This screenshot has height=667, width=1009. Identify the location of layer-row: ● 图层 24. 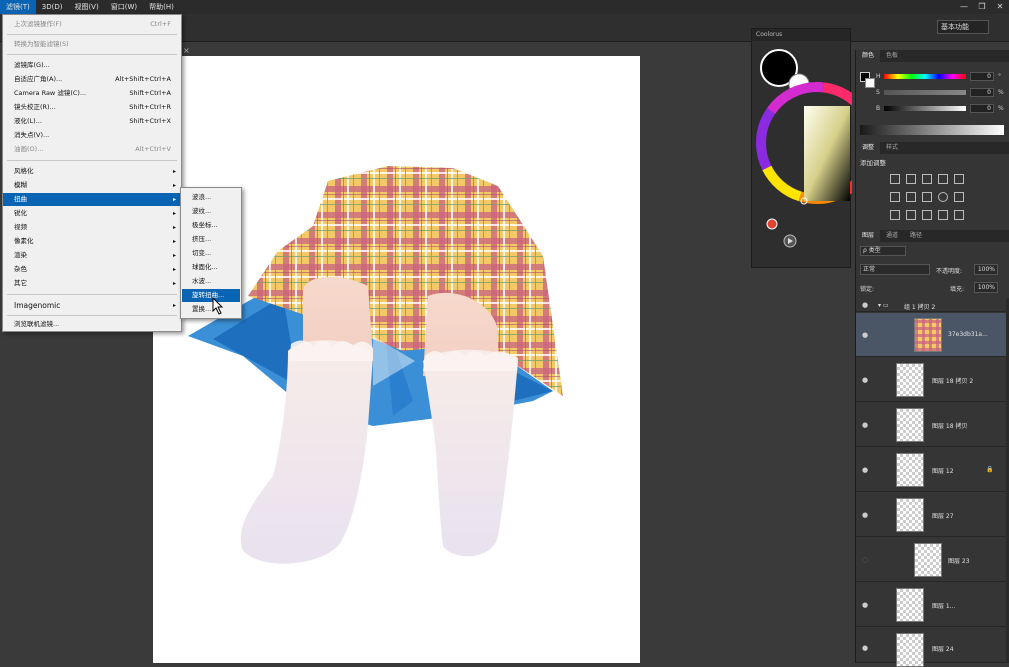
(931, 647).